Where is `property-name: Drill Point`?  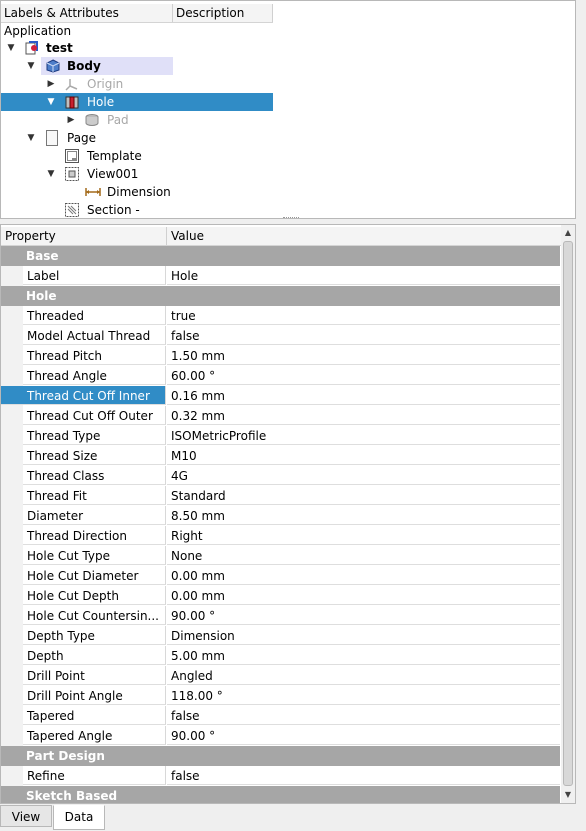 property-name: Drill Point is located at coordinates (94, 675).